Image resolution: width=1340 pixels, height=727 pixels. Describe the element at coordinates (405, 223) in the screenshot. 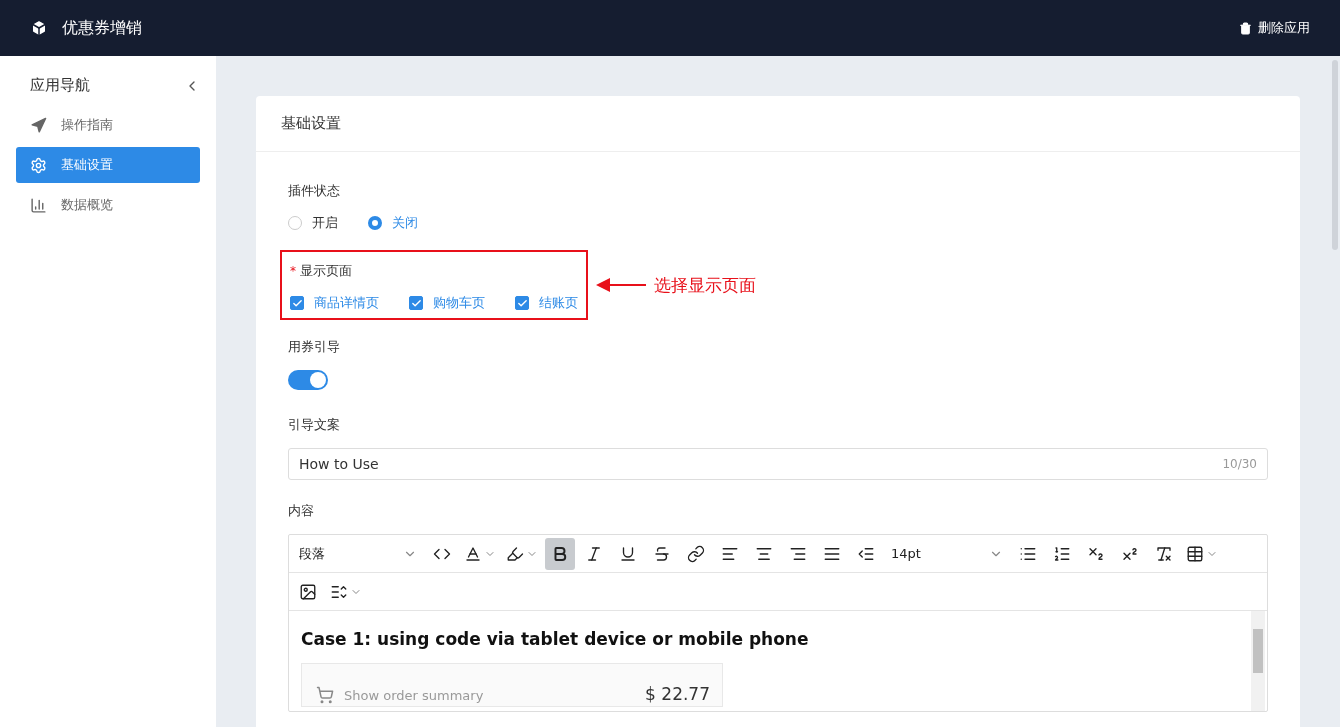

I see `radio-label: 关闭` at that location.